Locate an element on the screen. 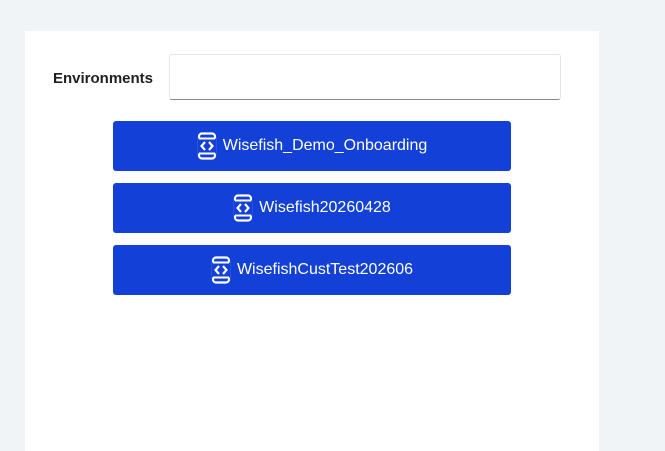 The width and height of the screenshot is (665, 451). environment-button-wisefishcusttest202606: WisefishCustTest202606 is located at coordinates (312, 270).